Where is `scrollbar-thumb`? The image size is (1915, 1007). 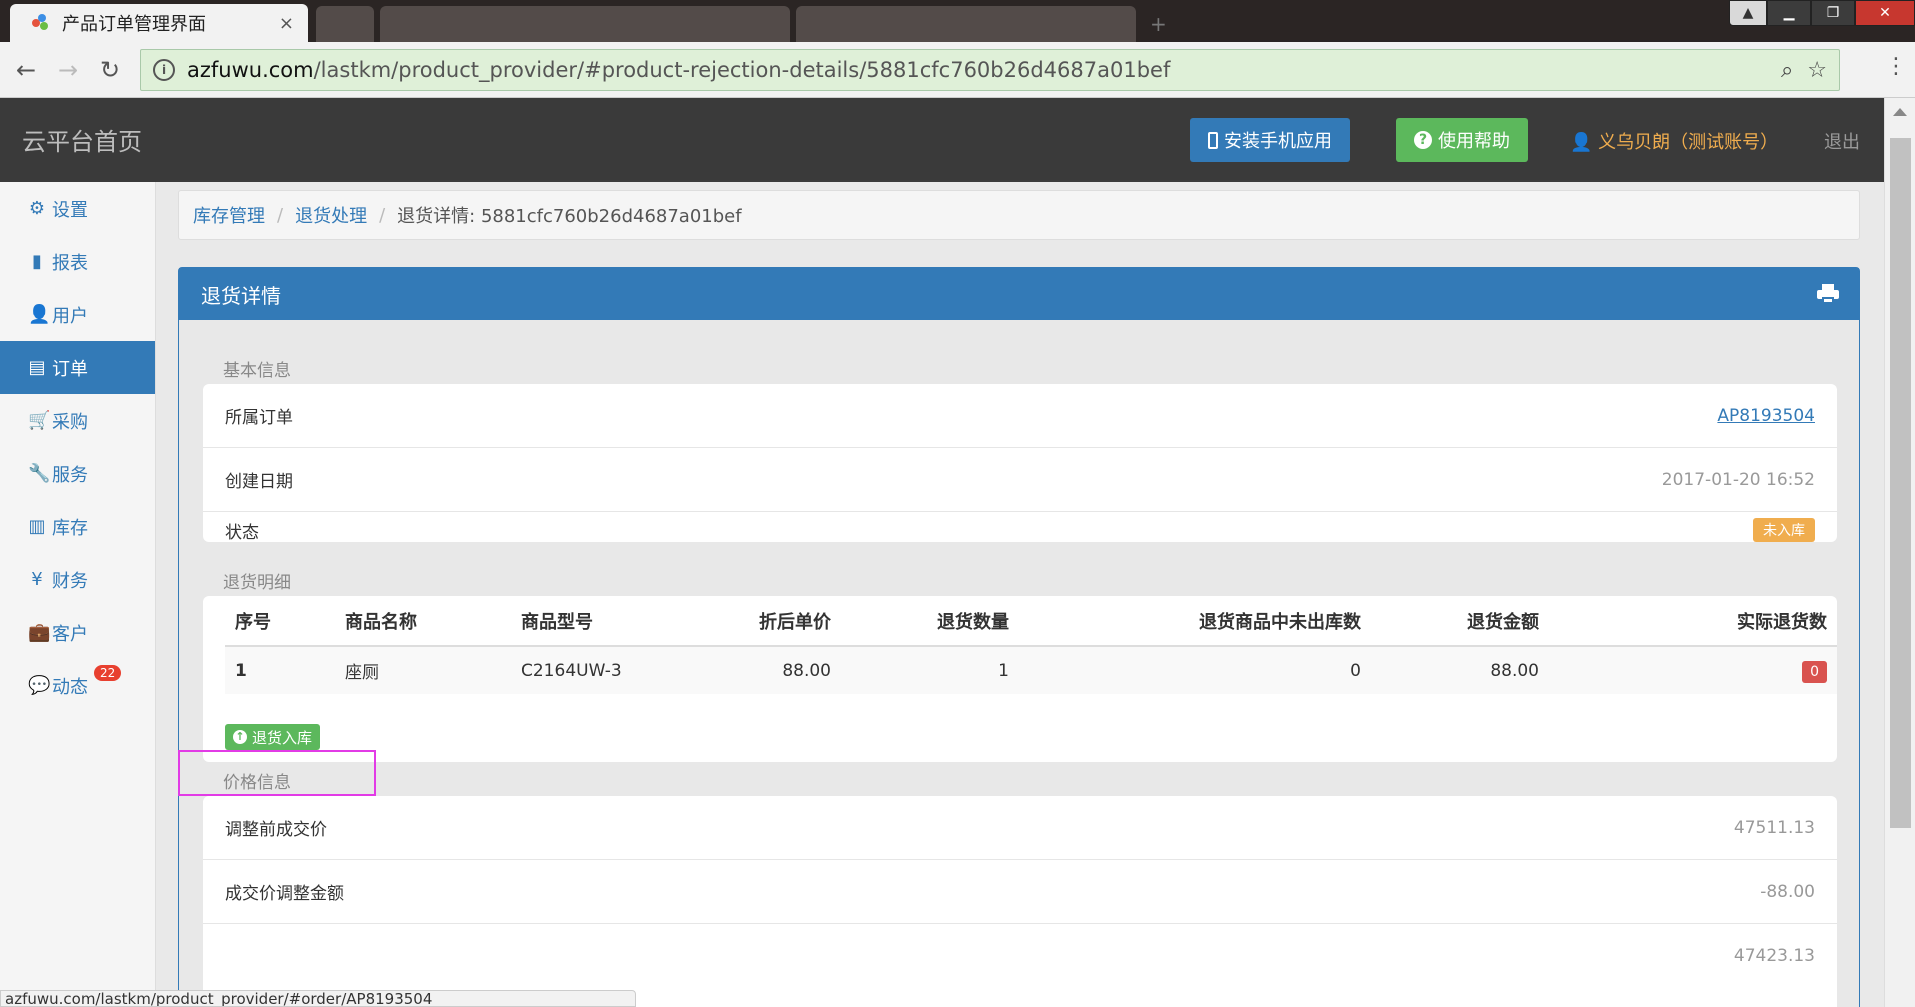 scrollbar-thumb is located at coordinates (1900, 483).